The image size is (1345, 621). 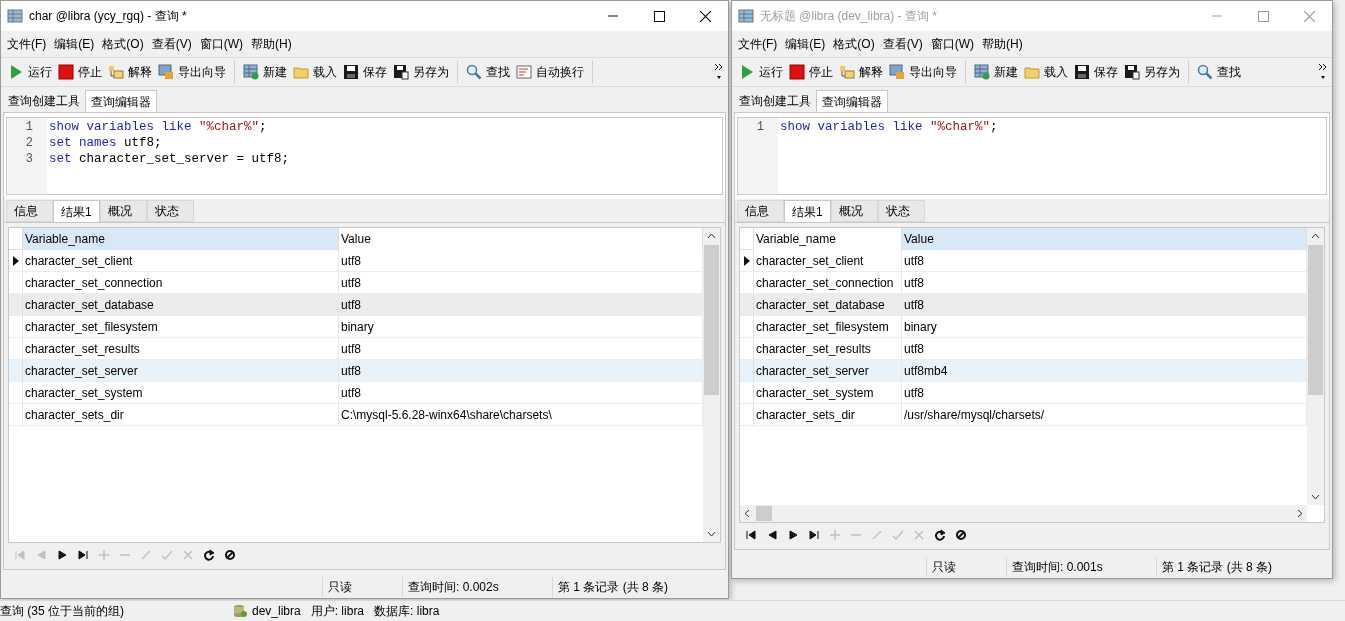 I want to click on previous-record-icon, so click(x=772, y=535).